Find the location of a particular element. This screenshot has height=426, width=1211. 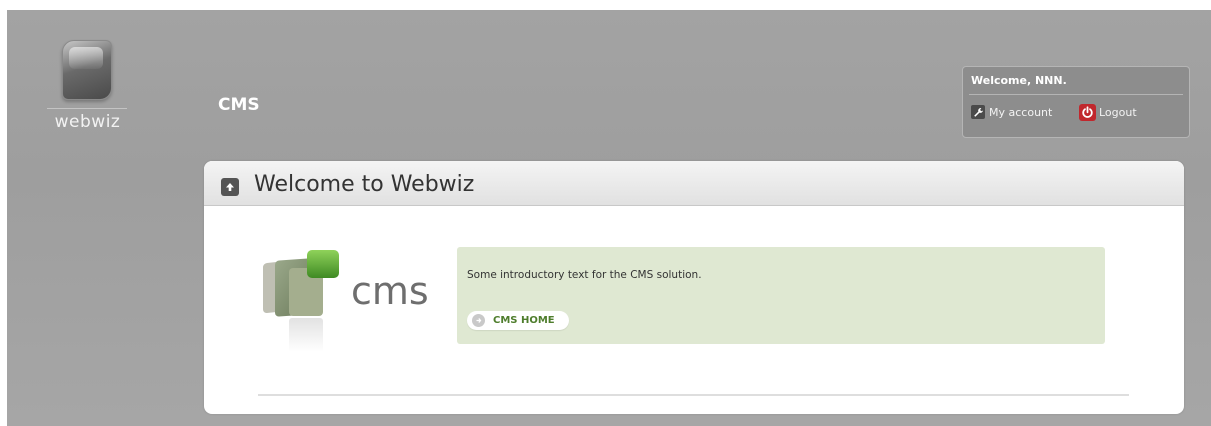

cms-home-label: CMS HOME is located at coordinates (524, 320).